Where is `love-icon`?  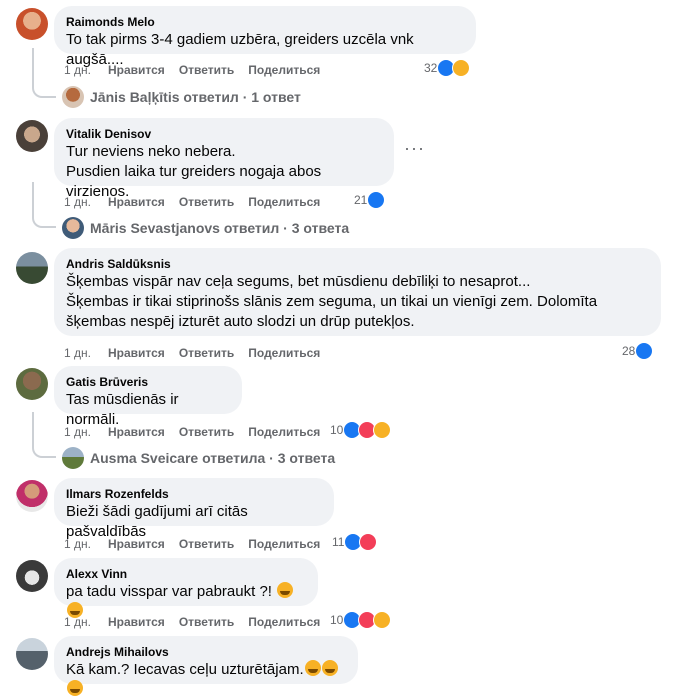
love-icon is located at coordinates (368, 542).